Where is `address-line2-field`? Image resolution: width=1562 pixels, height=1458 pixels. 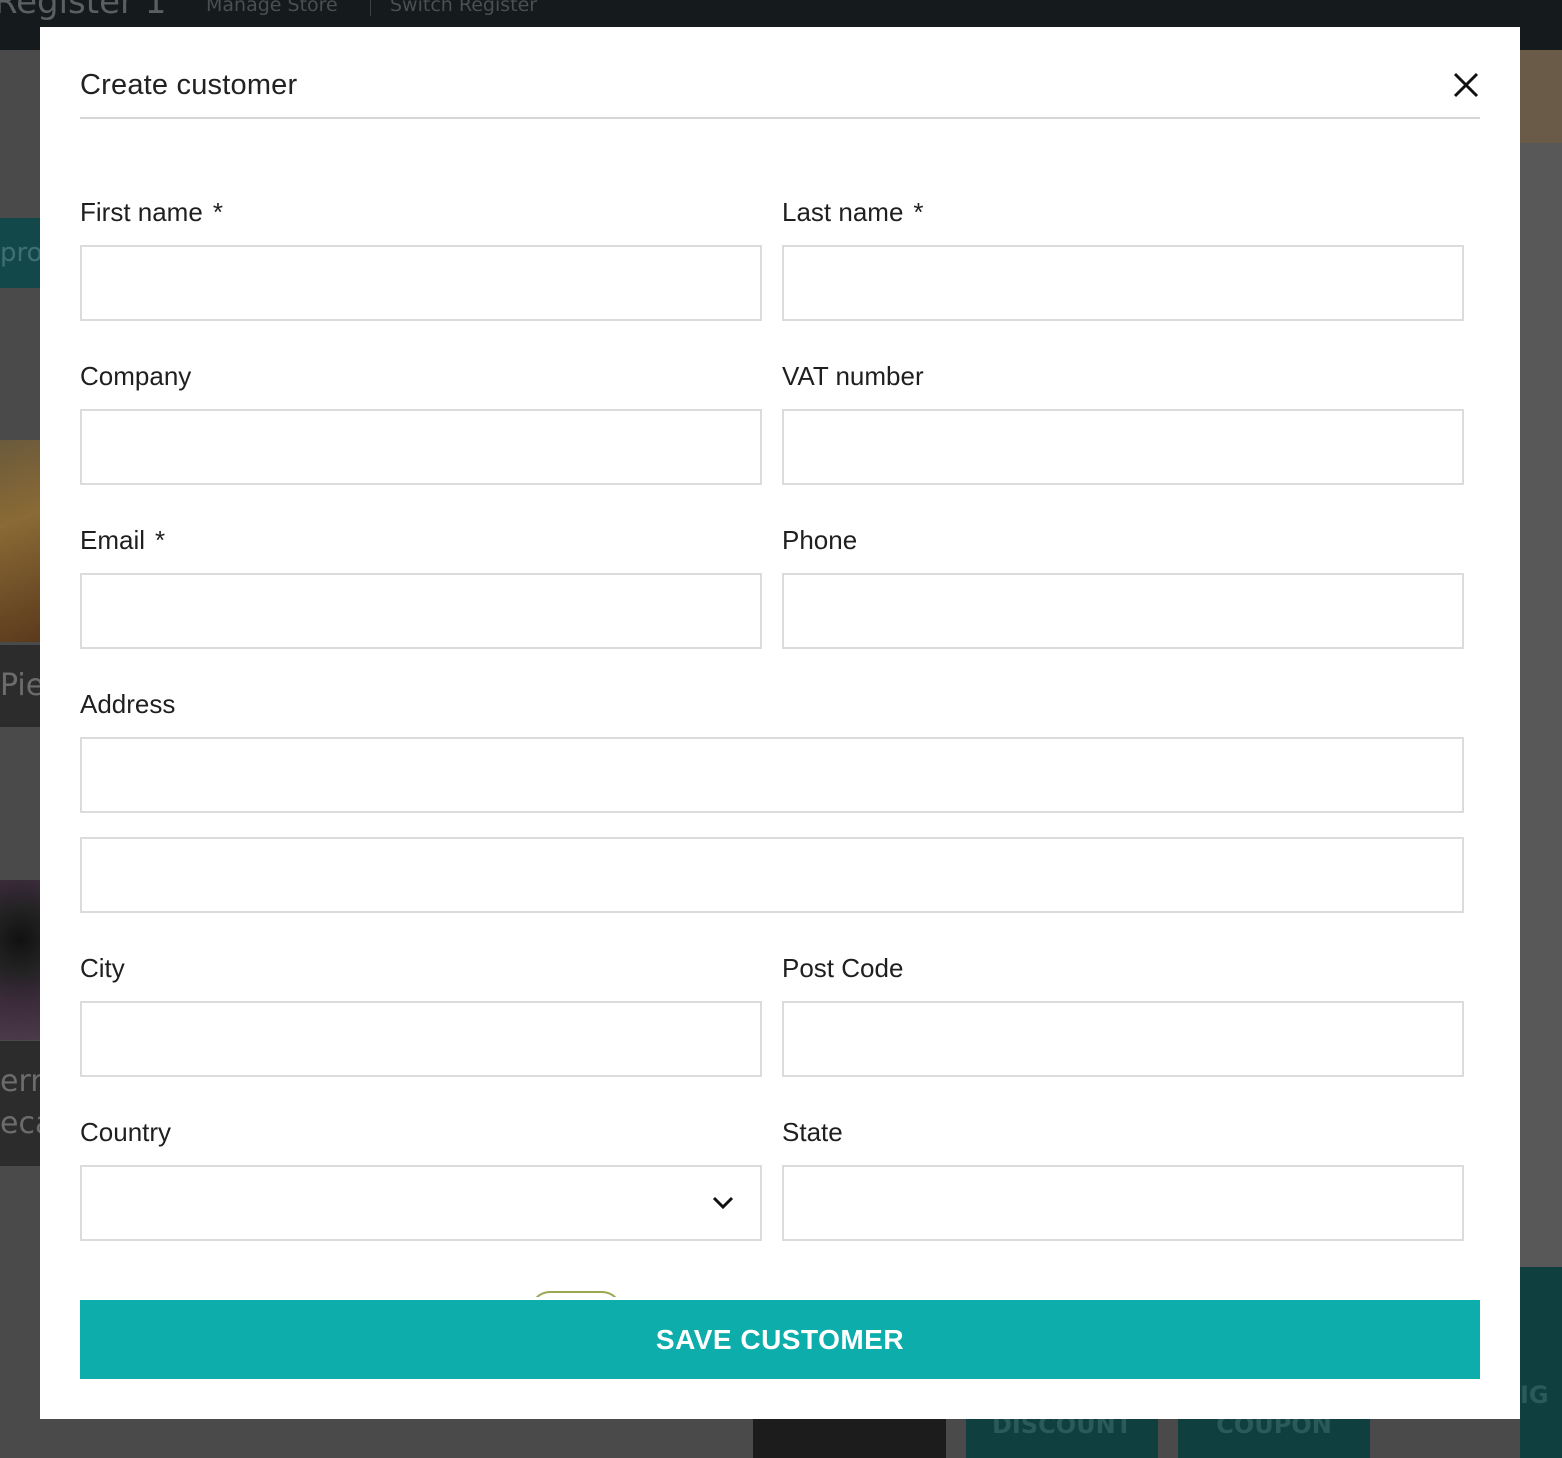 address-line2-field is located at coordinates (772, 875).